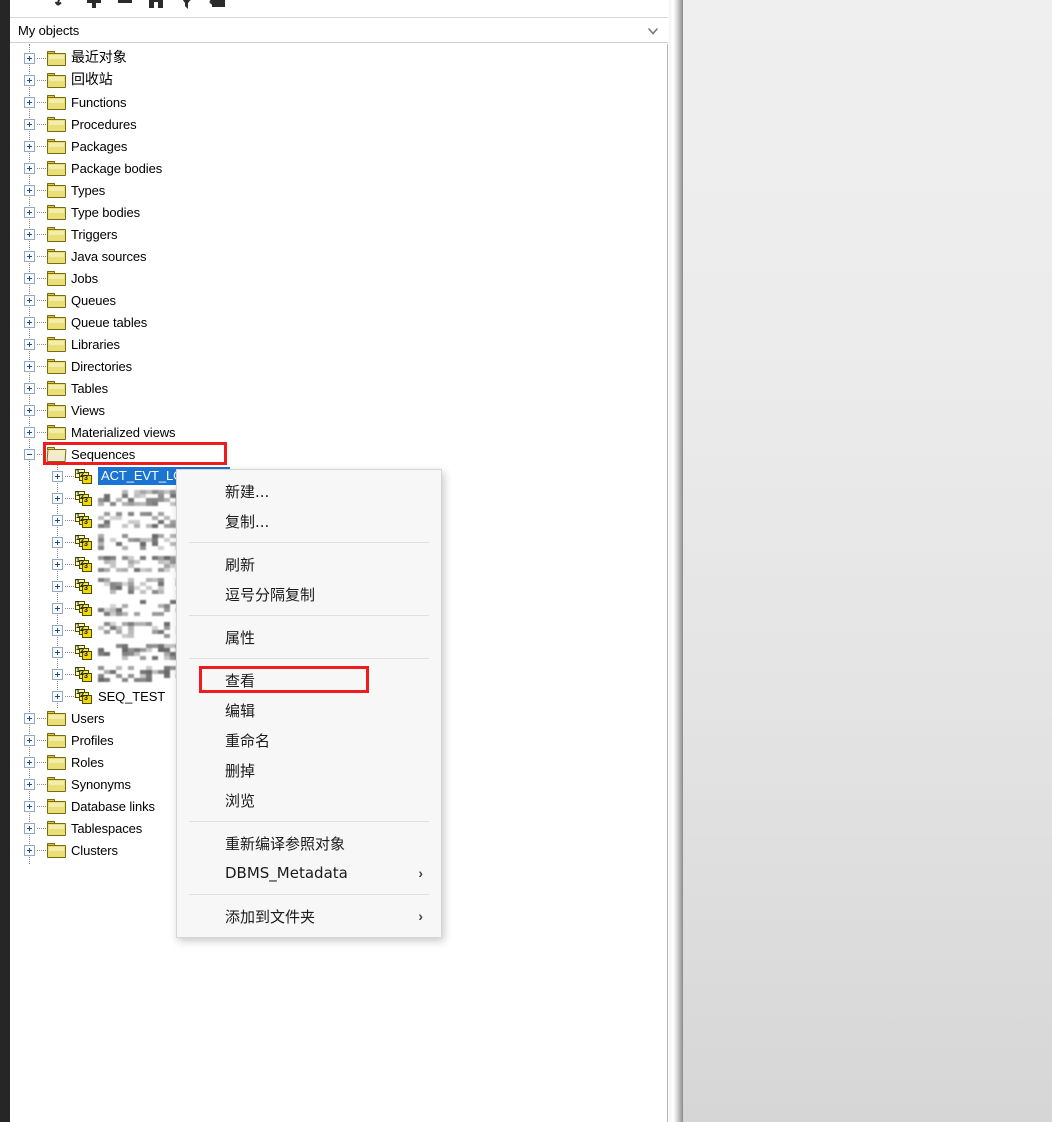 The height and width of the screenshot is (1122, 1052). I want to click on remove-icon, so click(125, 5).